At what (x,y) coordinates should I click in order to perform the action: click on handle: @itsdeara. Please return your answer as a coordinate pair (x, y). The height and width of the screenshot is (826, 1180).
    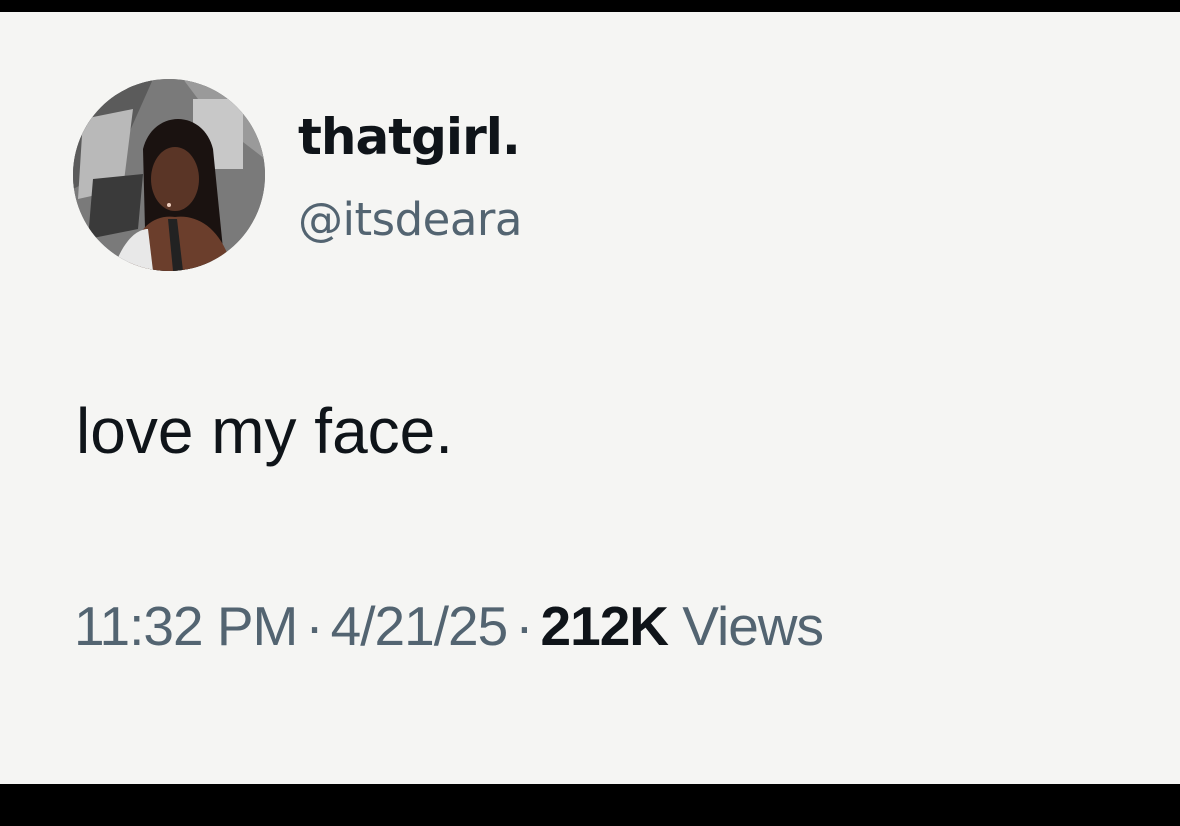
    Looking at the image, I should click on (410, 219).